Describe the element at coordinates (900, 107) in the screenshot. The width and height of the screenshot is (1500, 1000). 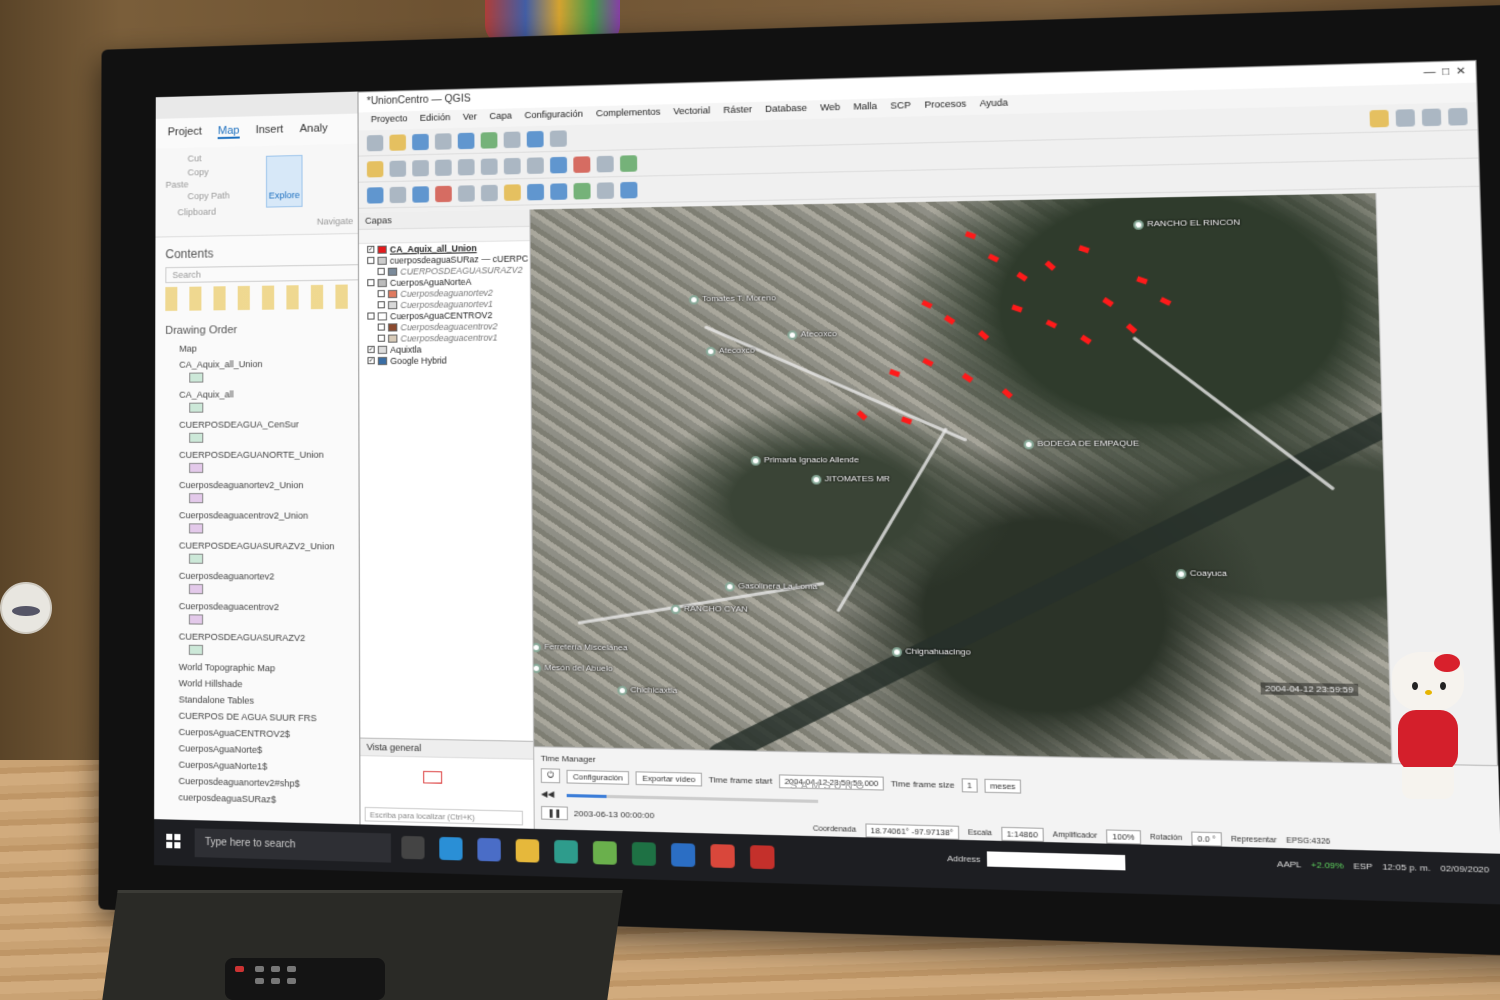
I see `menu-item: SCP` at that location.